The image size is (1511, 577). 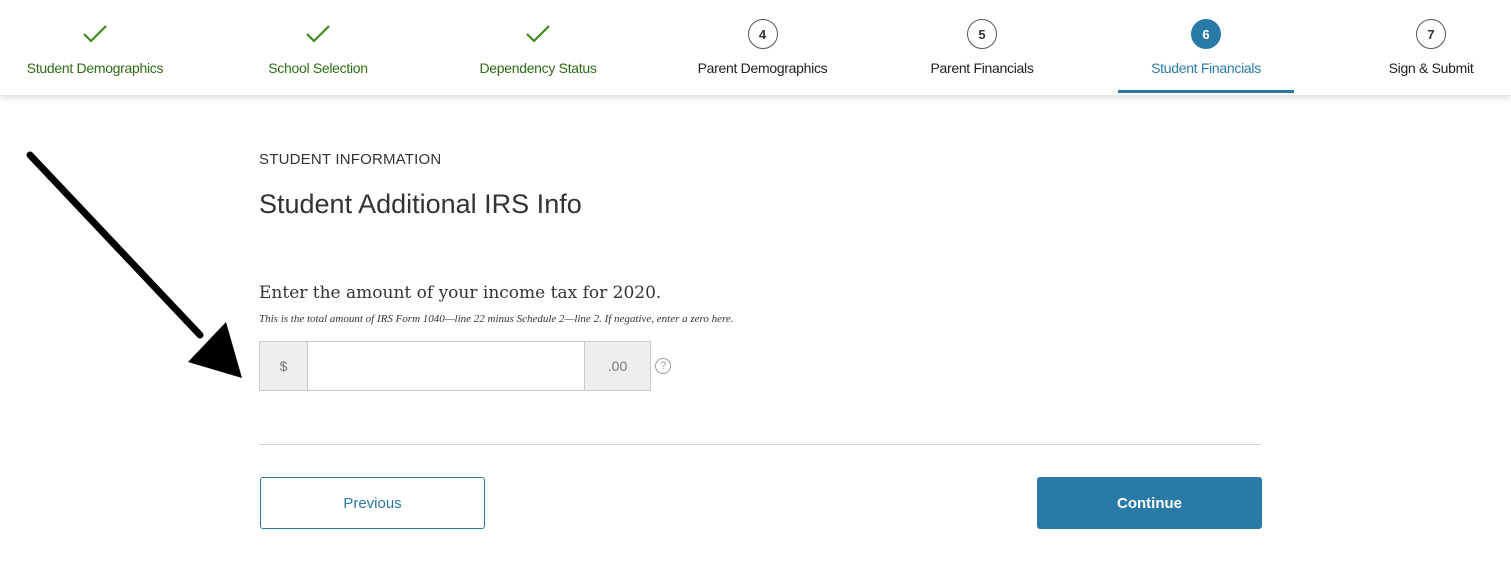 I want to click on step-parent-financials: 5 Parent Financials, so click(x=982, y=48).